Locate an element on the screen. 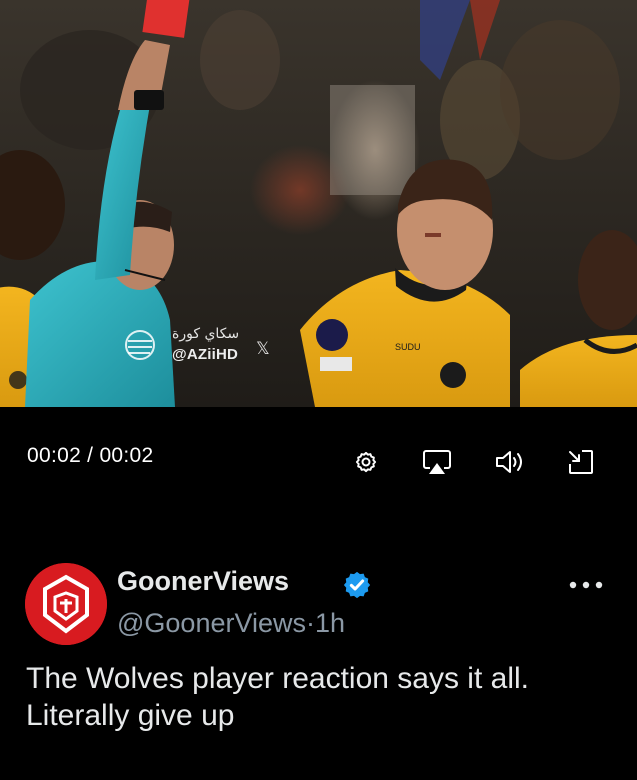 The width and height of the screenshot is (637, 780). goonerviews-logo-icon is located at coordinates (66, 604).